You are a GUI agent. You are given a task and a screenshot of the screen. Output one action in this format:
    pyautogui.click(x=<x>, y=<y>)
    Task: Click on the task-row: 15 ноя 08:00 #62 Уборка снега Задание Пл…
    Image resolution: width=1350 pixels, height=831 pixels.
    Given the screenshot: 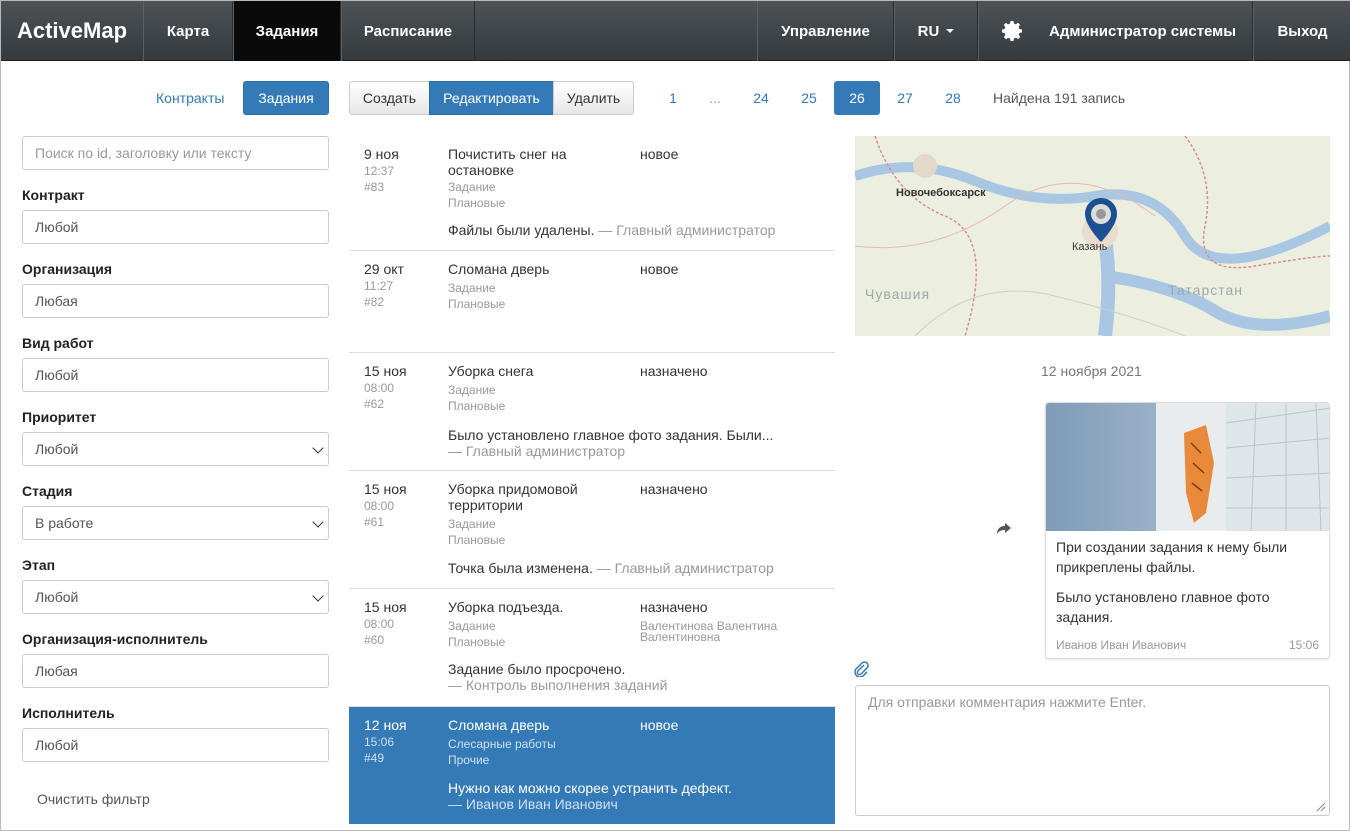 What is the action you would take?
    pyautogui.click(x=592, y=412)
    